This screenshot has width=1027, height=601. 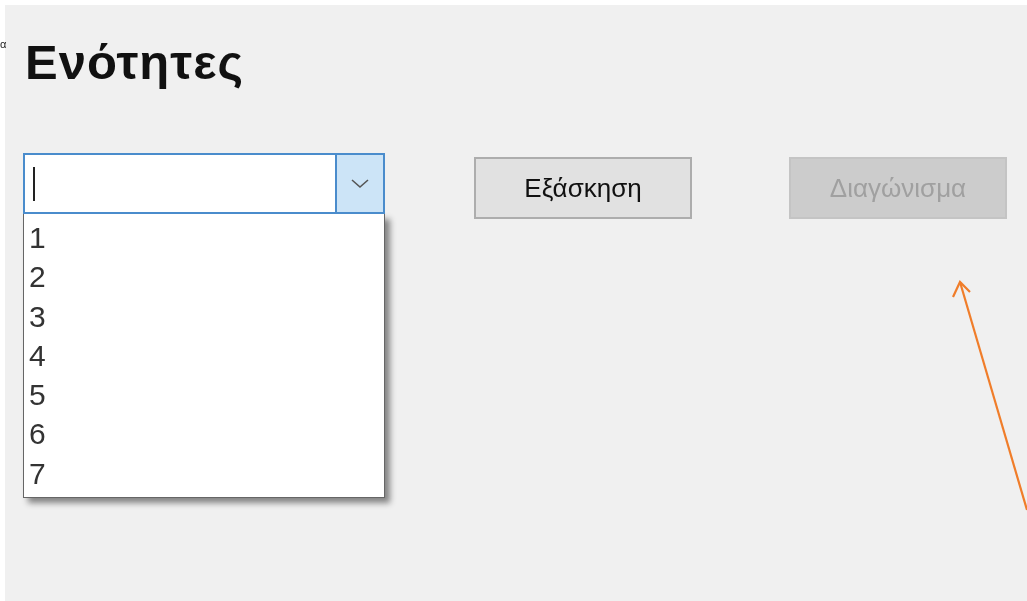 What do you see at coordinates (206, 395) in the screenshot?
I see `dropdown-option: 5` at bounding box center [206, 395].